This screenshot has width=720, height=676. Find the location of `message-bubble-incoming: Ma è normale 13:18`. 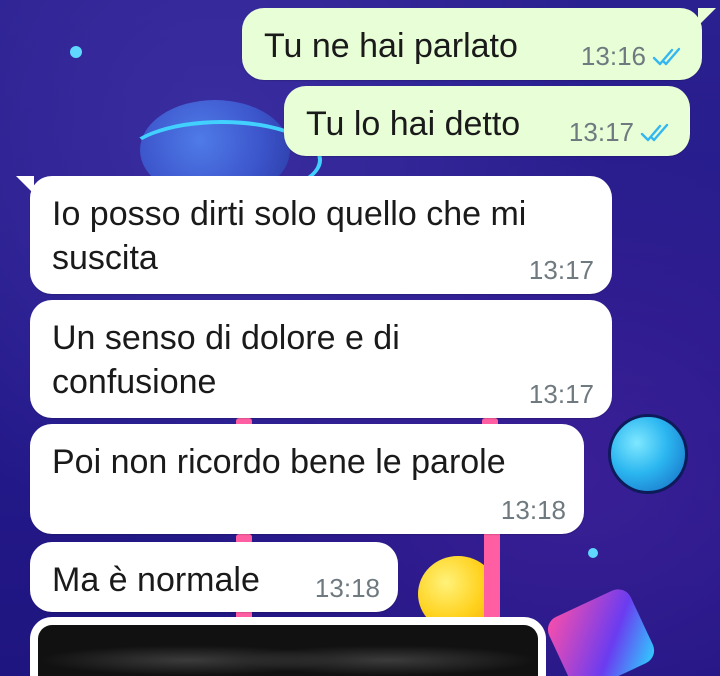

message-bubble-incoming: Ma è normale 13:18 is located at coordinates (214, 577).